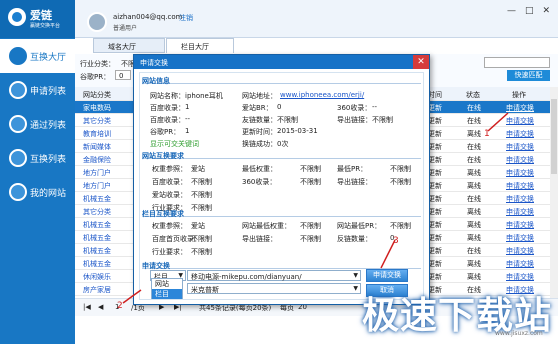  I want to click on row-category: 其它分类, so click(97, 212).